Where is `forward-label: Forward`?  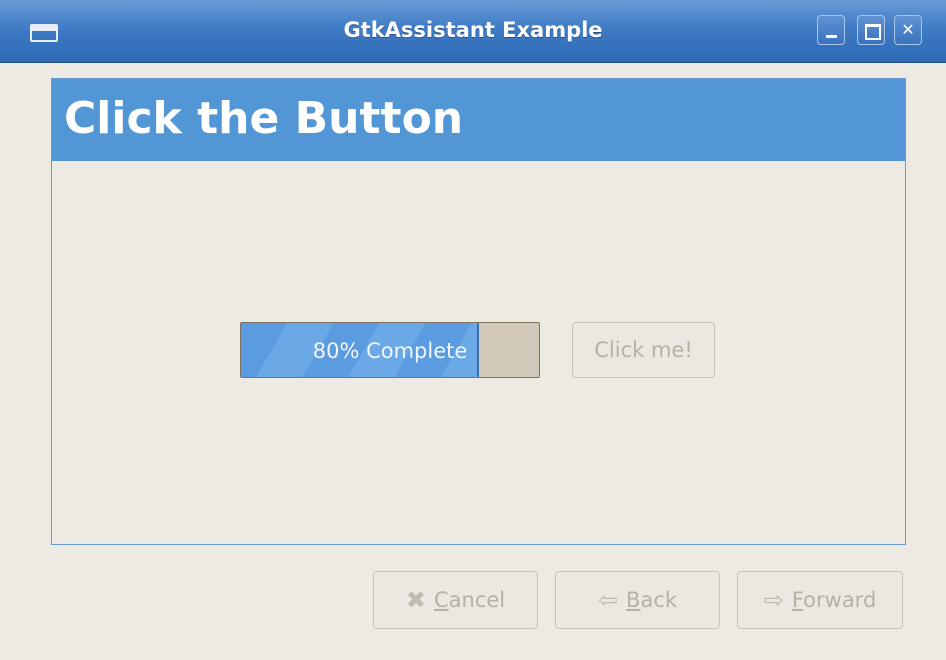 forward-label: Forward is located at coordinates (834, 600).